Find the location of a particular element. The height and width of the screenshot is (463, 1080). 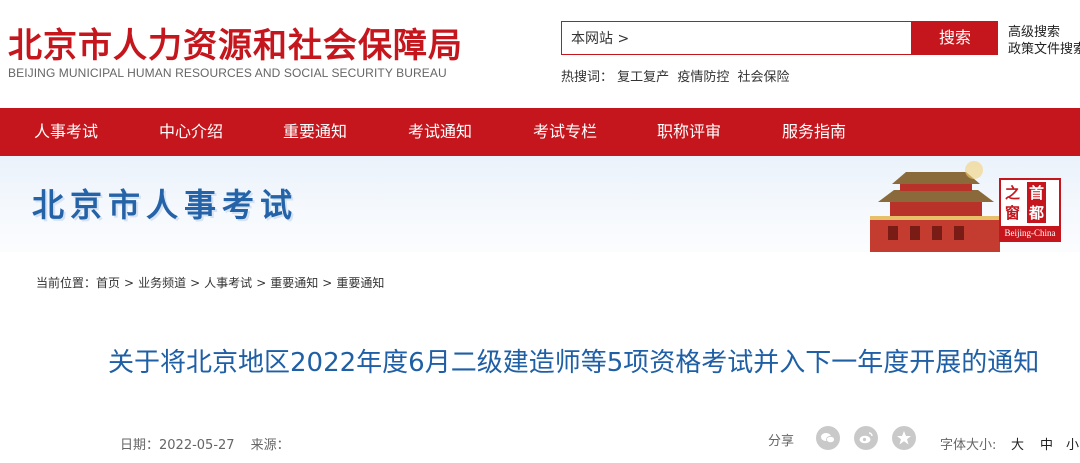

search-button: 搜索 is located at coordinates (955, 38).